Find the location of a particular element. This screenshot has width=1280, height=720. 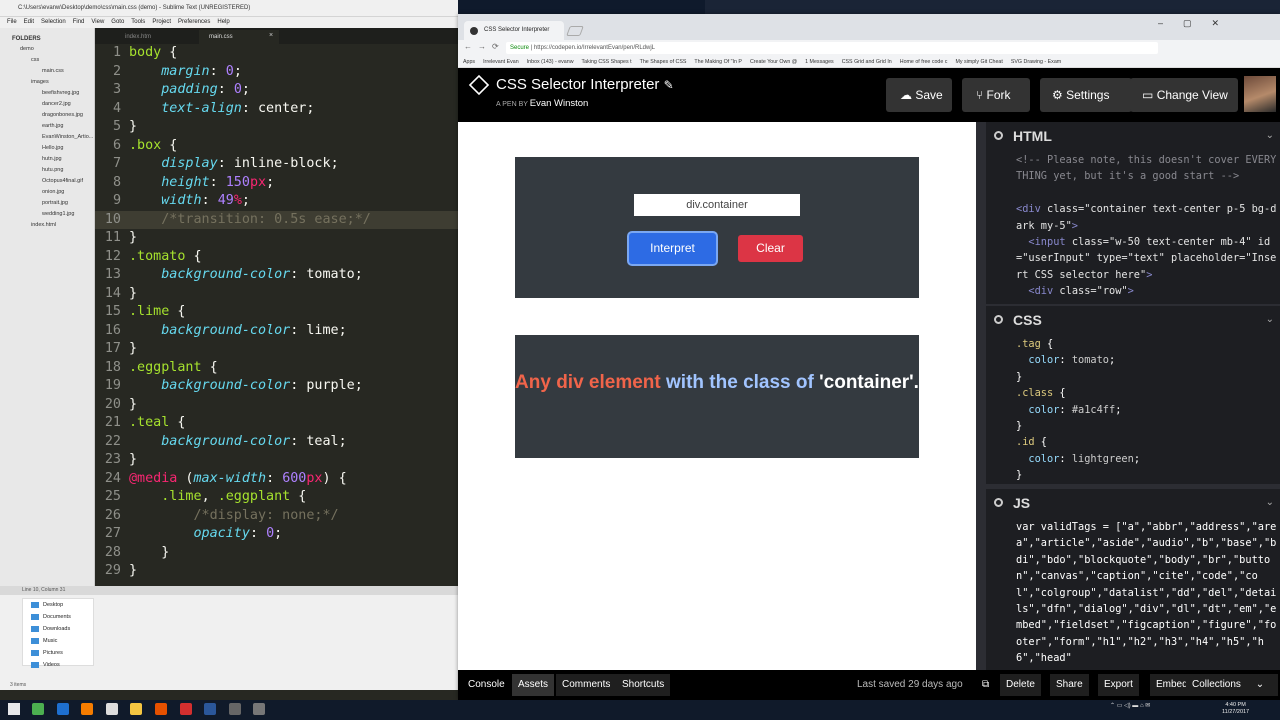

comments-button: Comments is located at coordinates (586, 685).